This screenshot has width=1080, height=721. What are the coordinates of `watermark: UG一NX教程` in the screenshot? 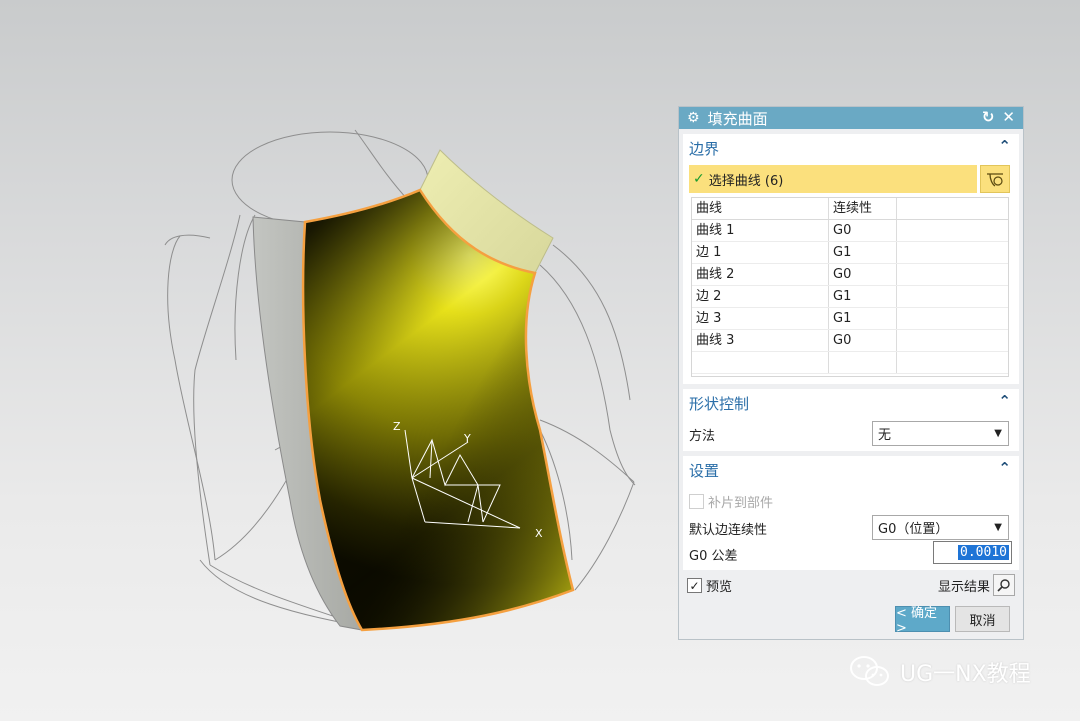 It's located at (939, 672).